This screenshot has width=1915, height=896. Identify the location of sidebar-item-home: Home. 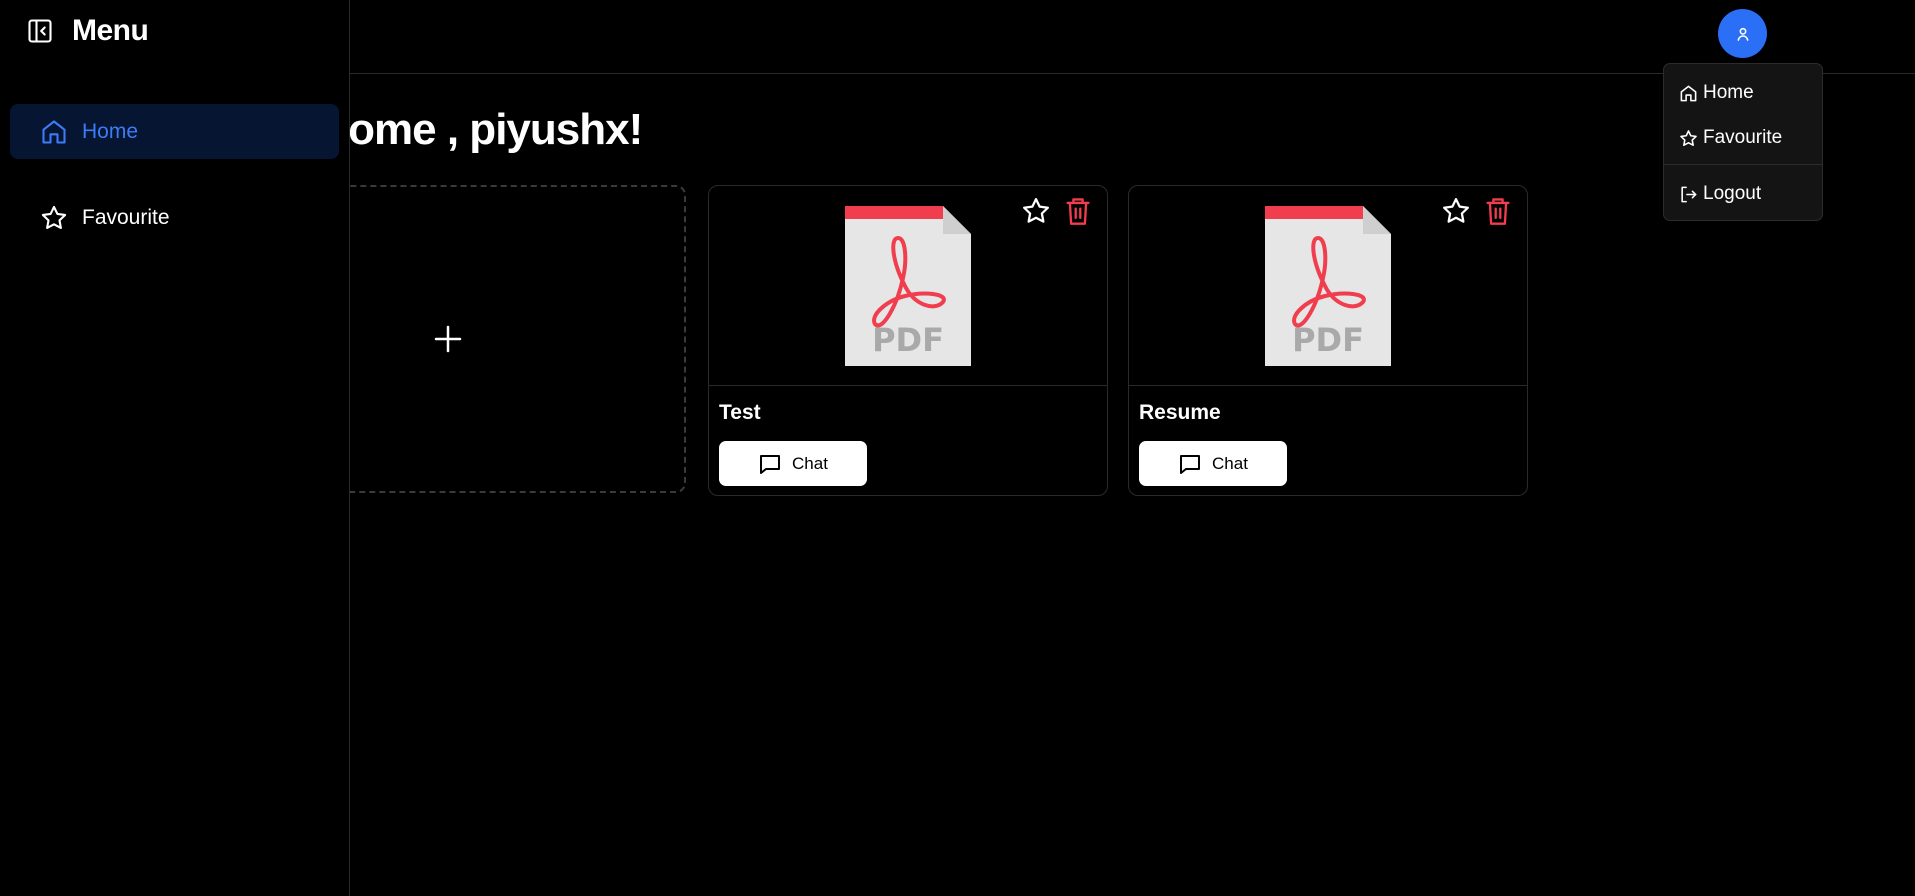
(174, 131).